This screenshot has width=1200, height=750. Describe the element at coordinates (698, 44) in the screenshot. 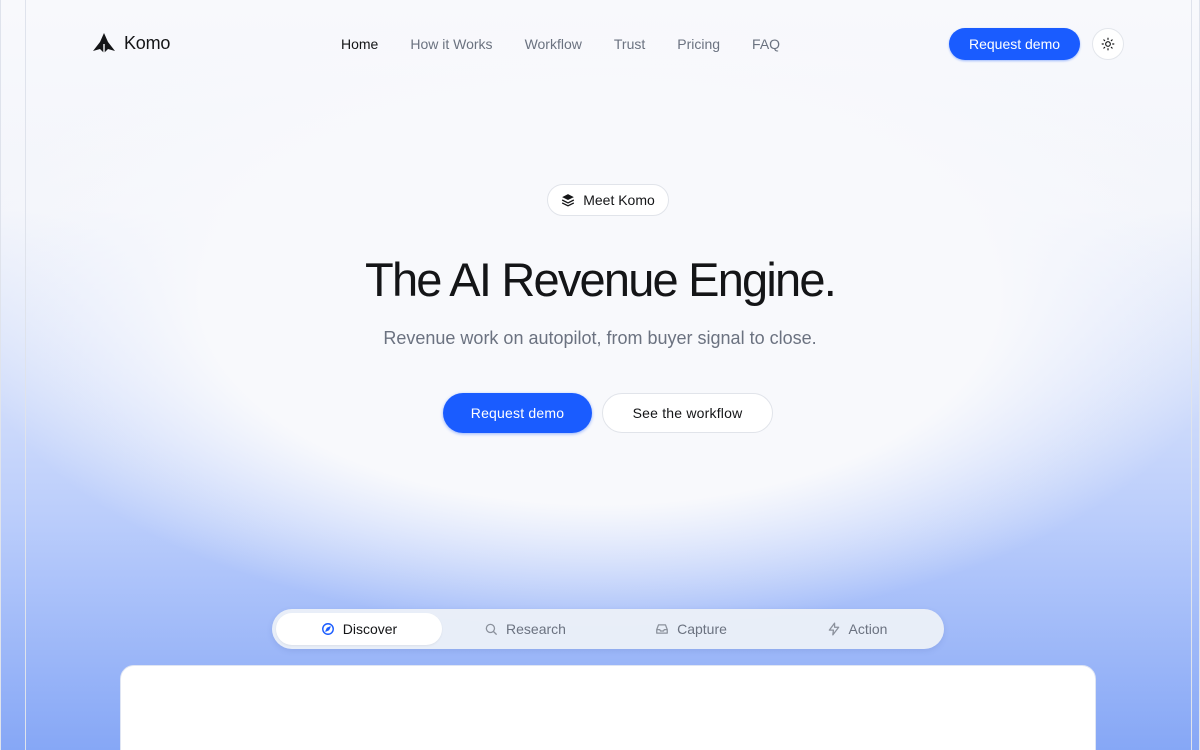

I see `nav-item-pricing: Pricing` at that location.